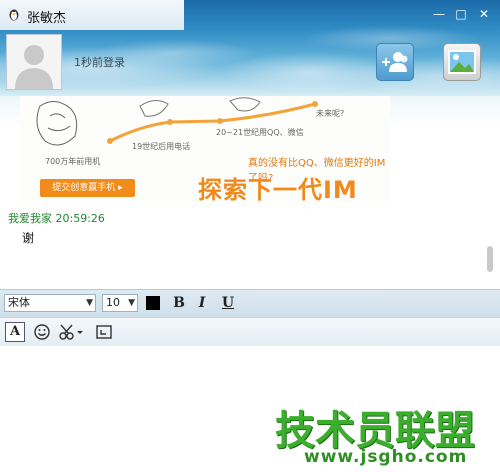  I want to click on font-family-select: 宋体 ▼, so click(50, 303).